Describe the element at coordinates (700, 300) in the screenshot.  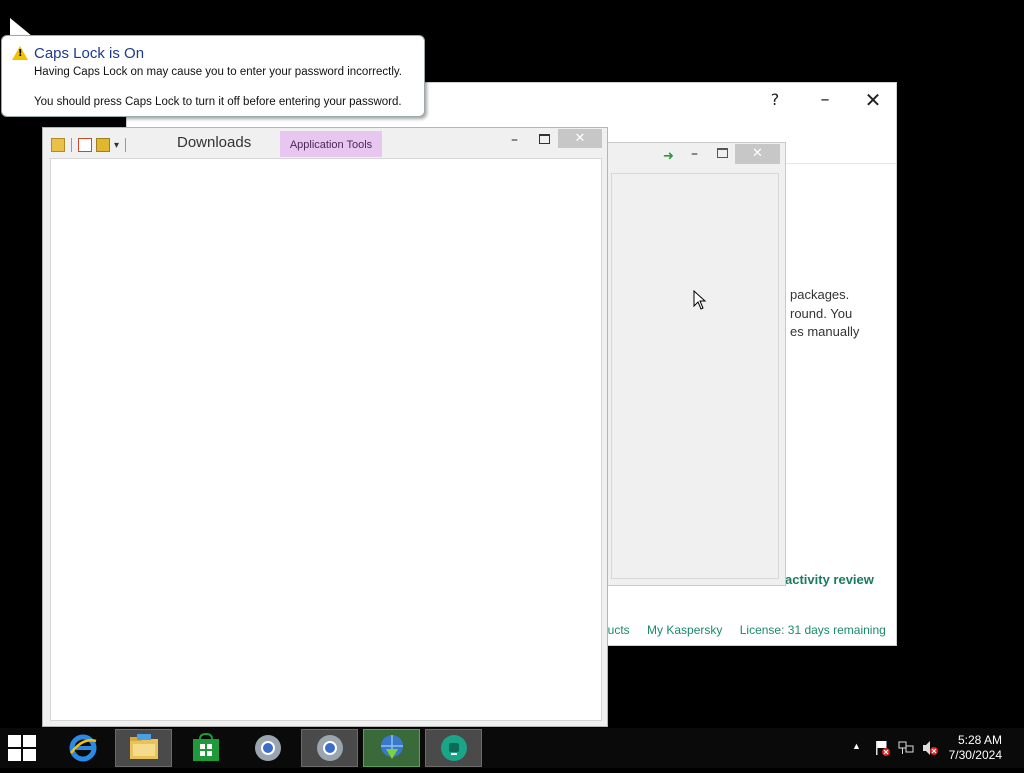
I see `mouse-cursor-icon` at that location.